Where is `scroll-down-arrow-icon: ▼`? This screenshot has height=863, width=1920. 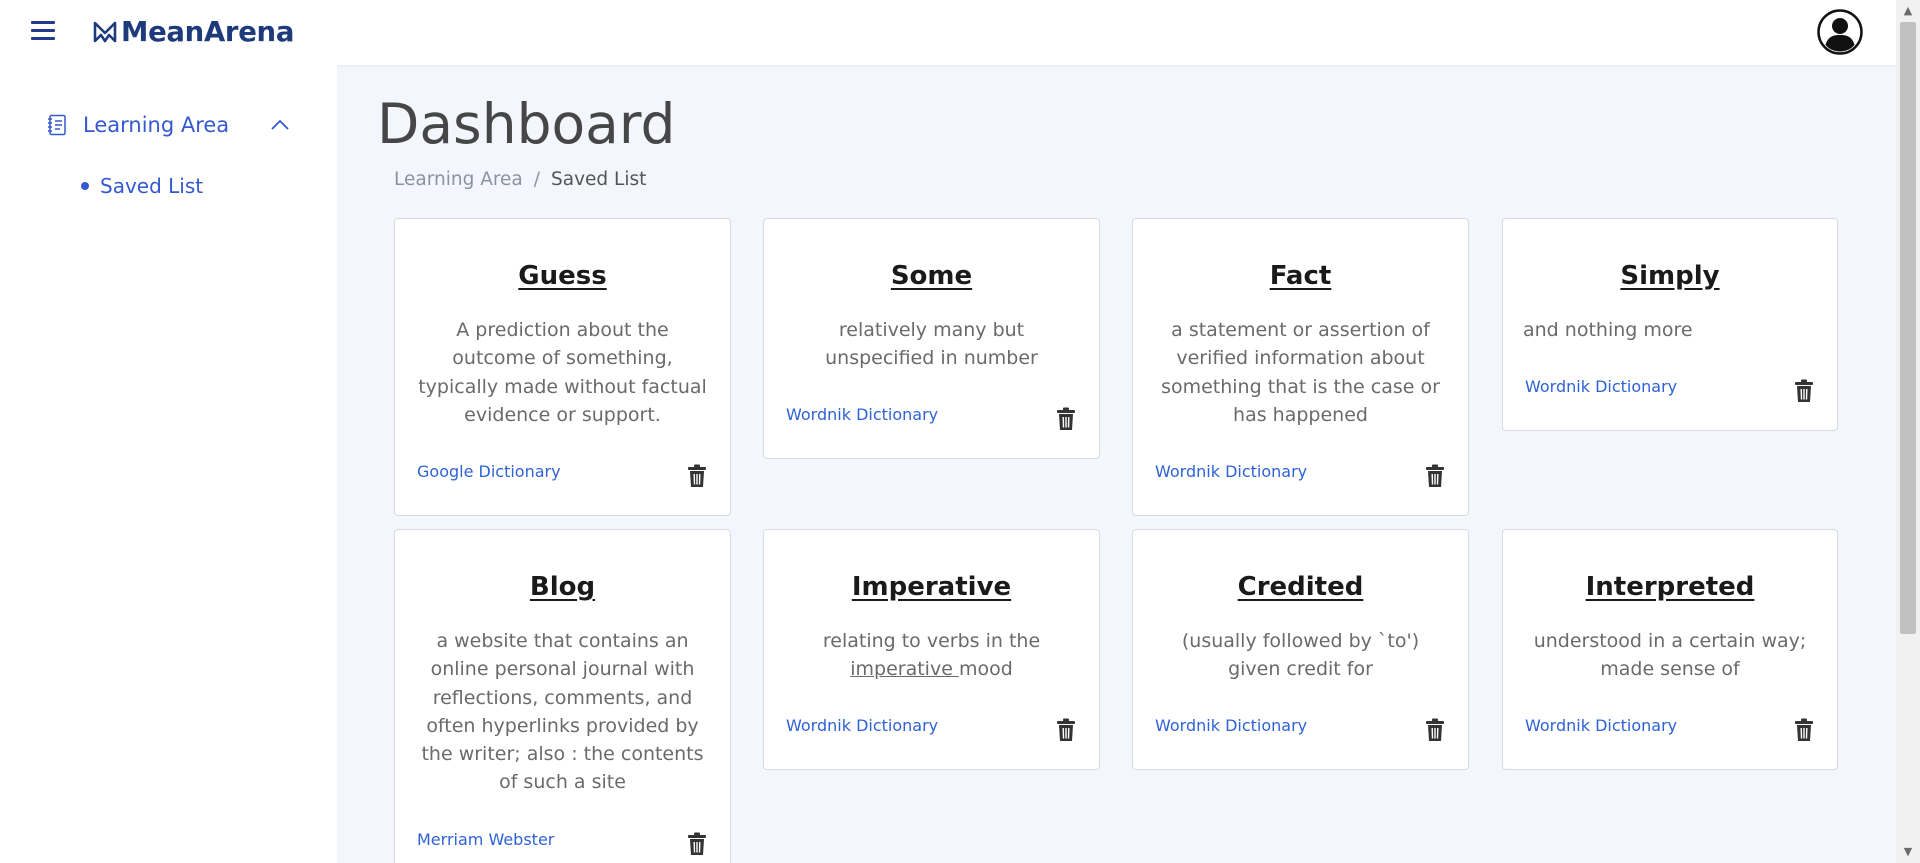 scroll-down-arrow-icon: ▼ is located at coordinates (1908, 852).